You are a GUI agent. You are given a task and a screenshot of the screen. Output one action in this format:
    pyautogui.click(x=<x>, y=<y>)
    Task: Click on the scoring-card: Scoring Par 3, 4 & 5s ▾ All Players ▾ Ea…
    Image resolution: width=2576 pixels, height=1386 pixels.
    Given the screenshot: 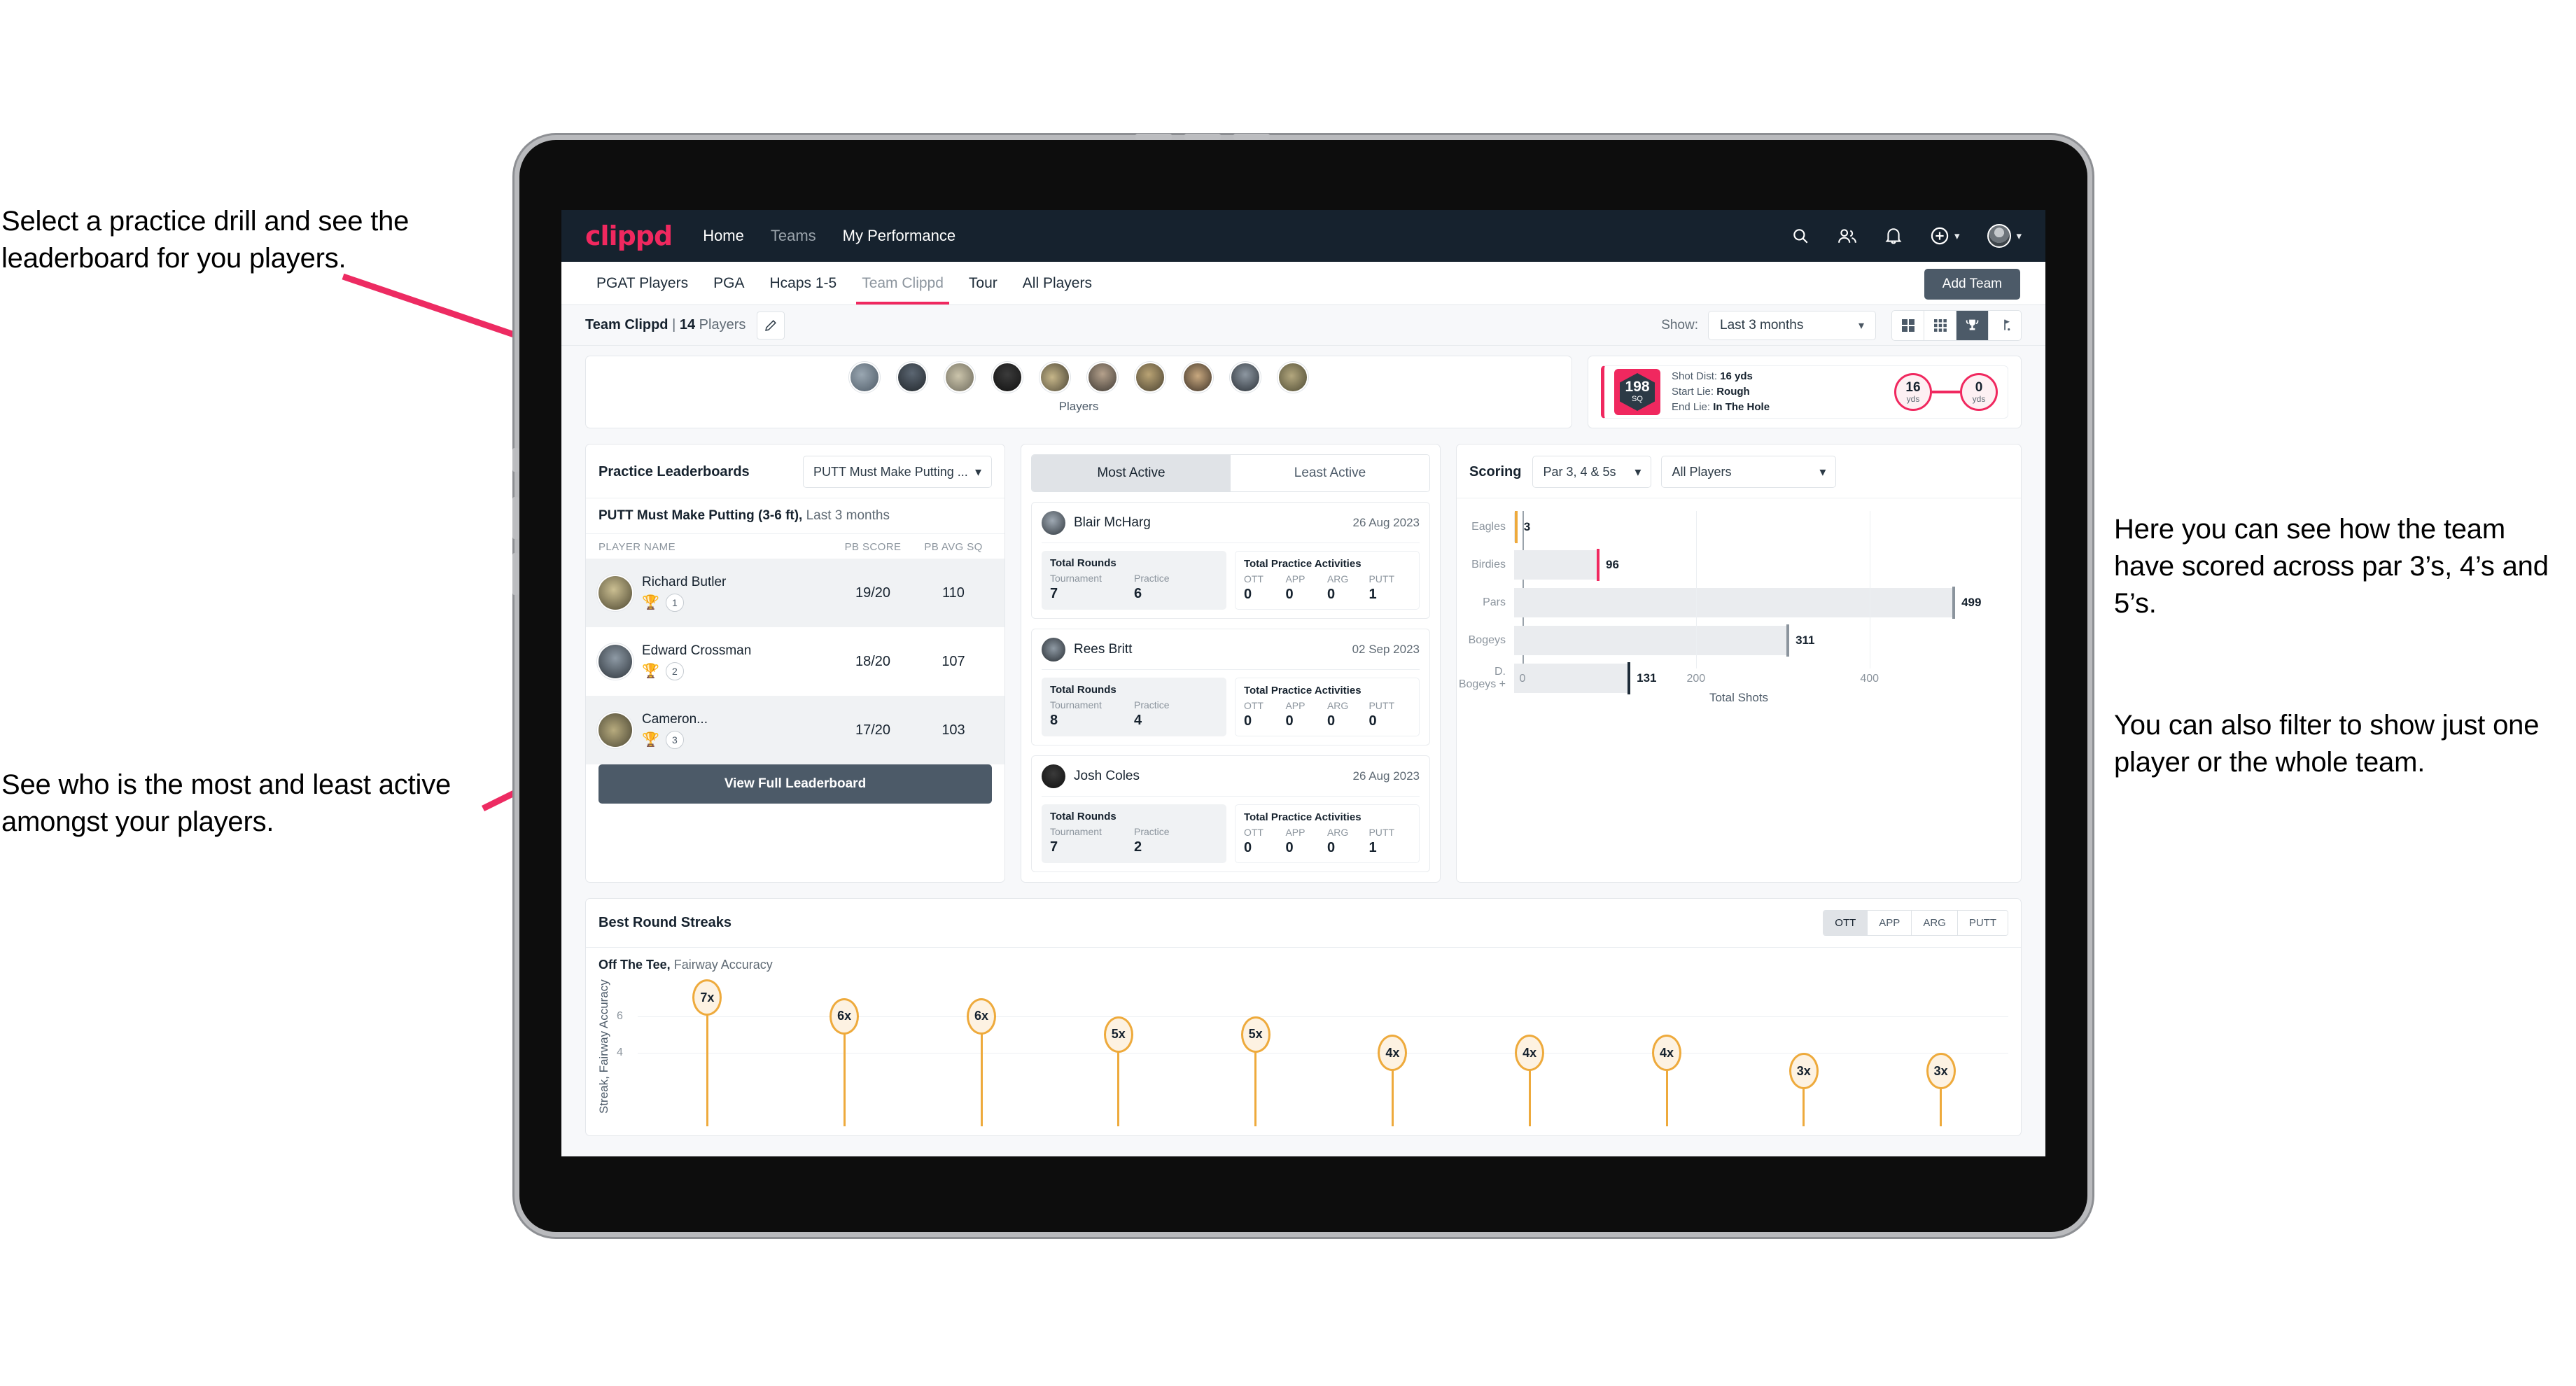 What is the action you would take?
    pyautogui.click(x=1739, y=663)
    